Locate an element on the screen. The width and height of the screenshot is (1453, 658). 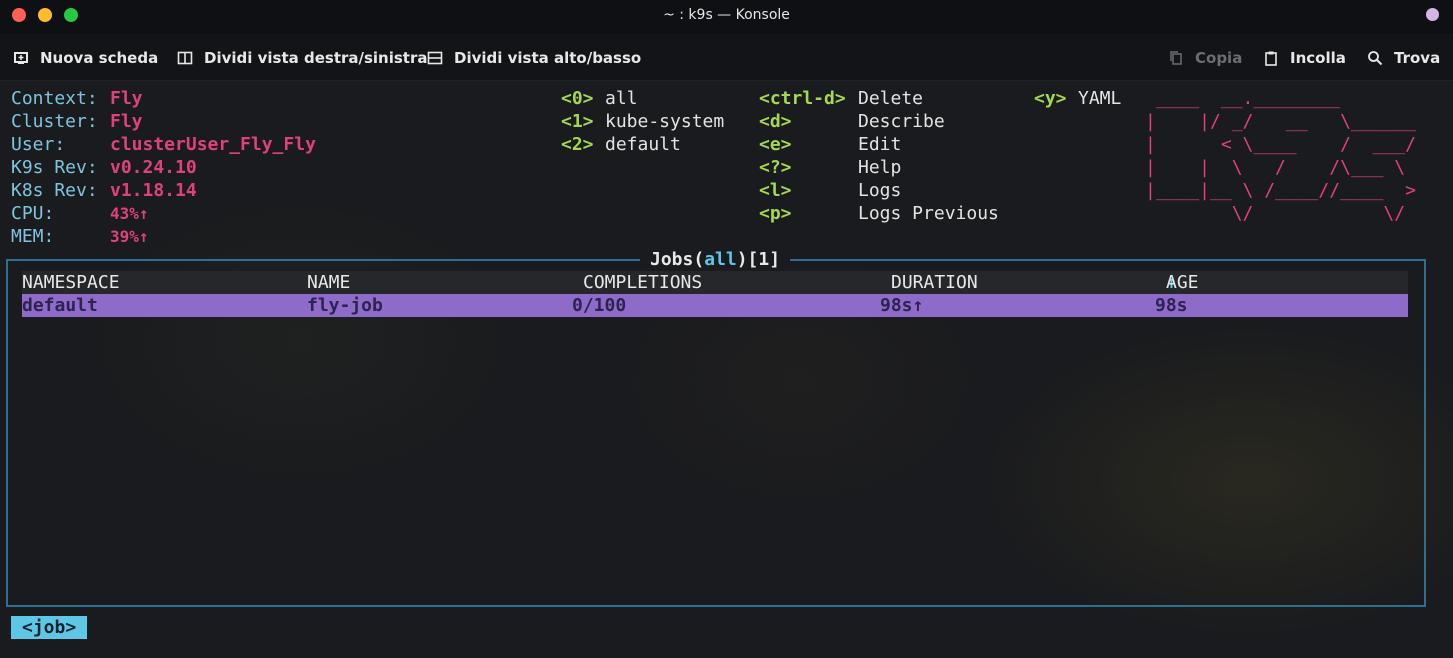
cell-completions: 0/100 is located at coordinates (599, 305).